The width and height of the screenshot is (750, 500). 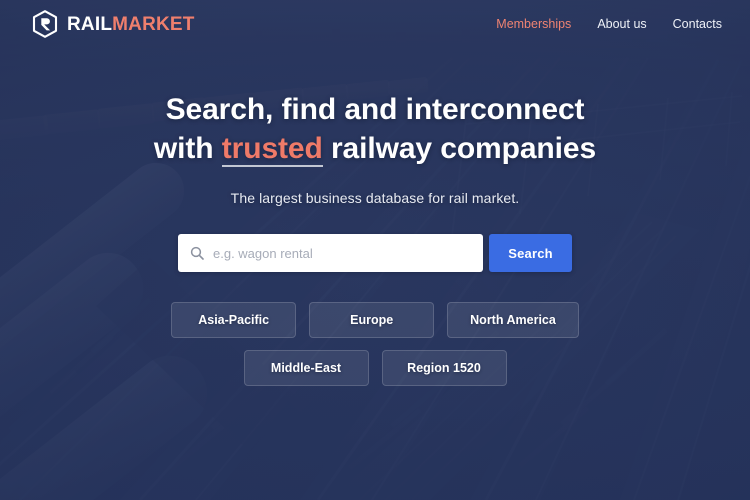 I want to click on site-header: RAILMARKET Memberships About us Contacts, so click(x=375, y=24).